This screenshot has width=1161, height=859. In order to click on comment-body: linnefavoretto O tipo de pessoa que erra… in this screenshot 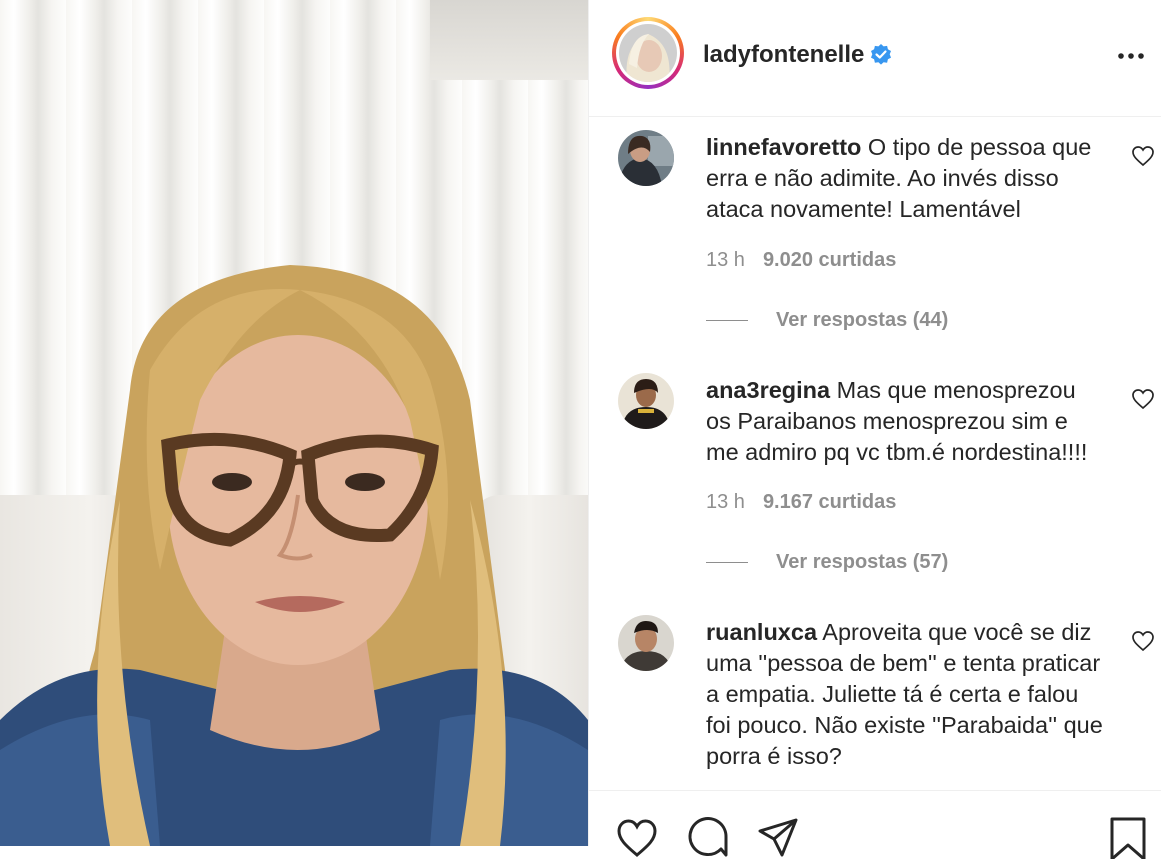, I will do `click(906, 178)`.